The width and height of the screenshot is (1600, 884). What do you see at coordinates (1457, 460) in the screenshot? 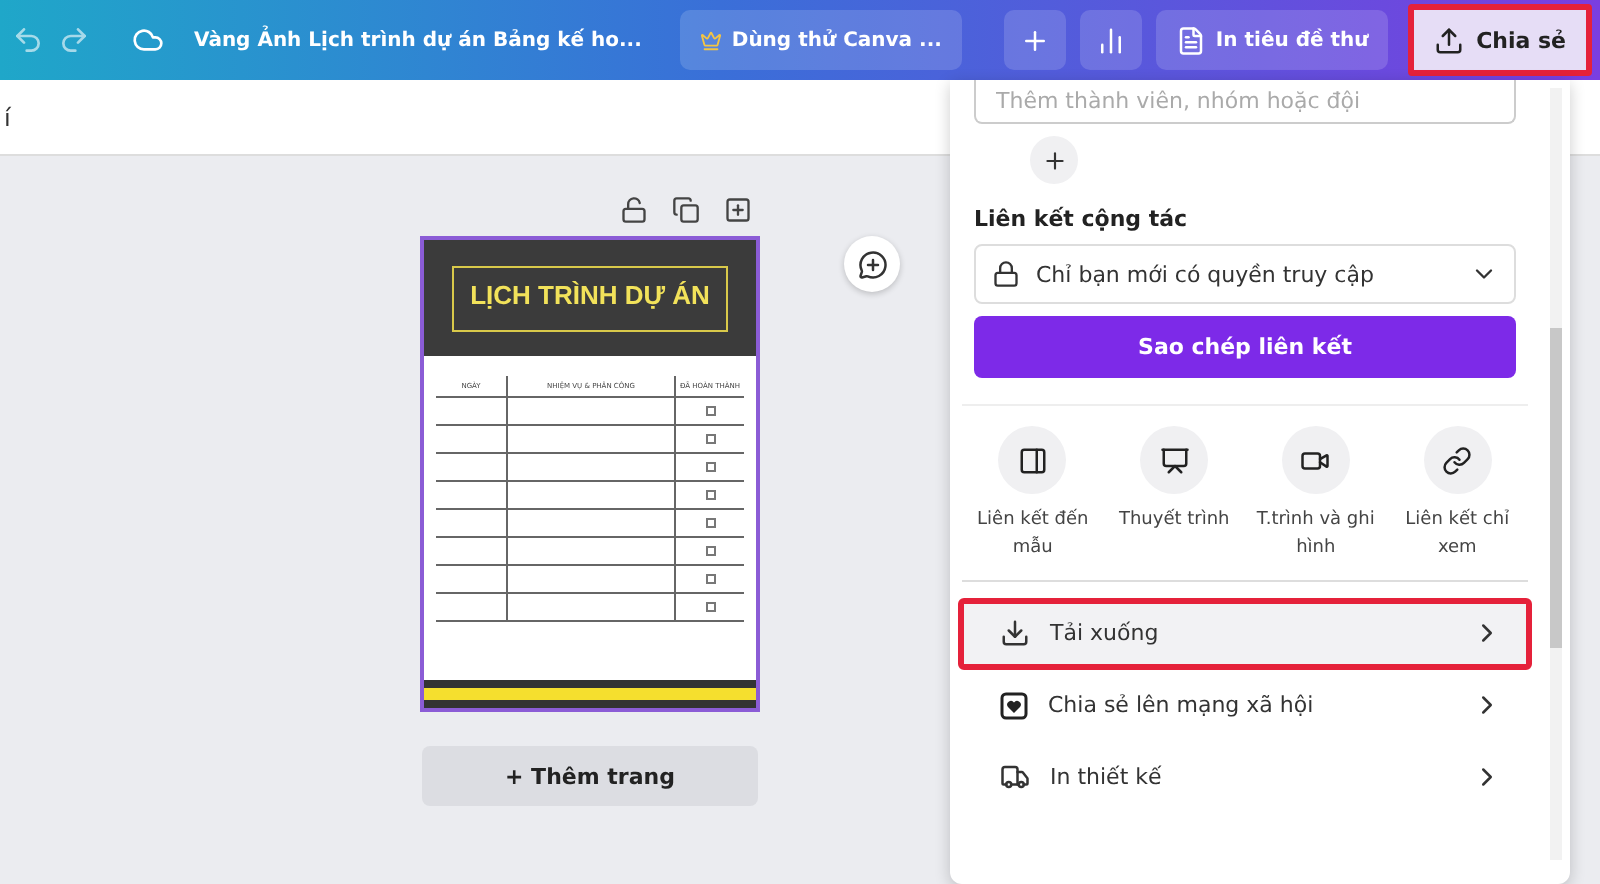
I see `link-icon` at bounding box center [1457, 460].